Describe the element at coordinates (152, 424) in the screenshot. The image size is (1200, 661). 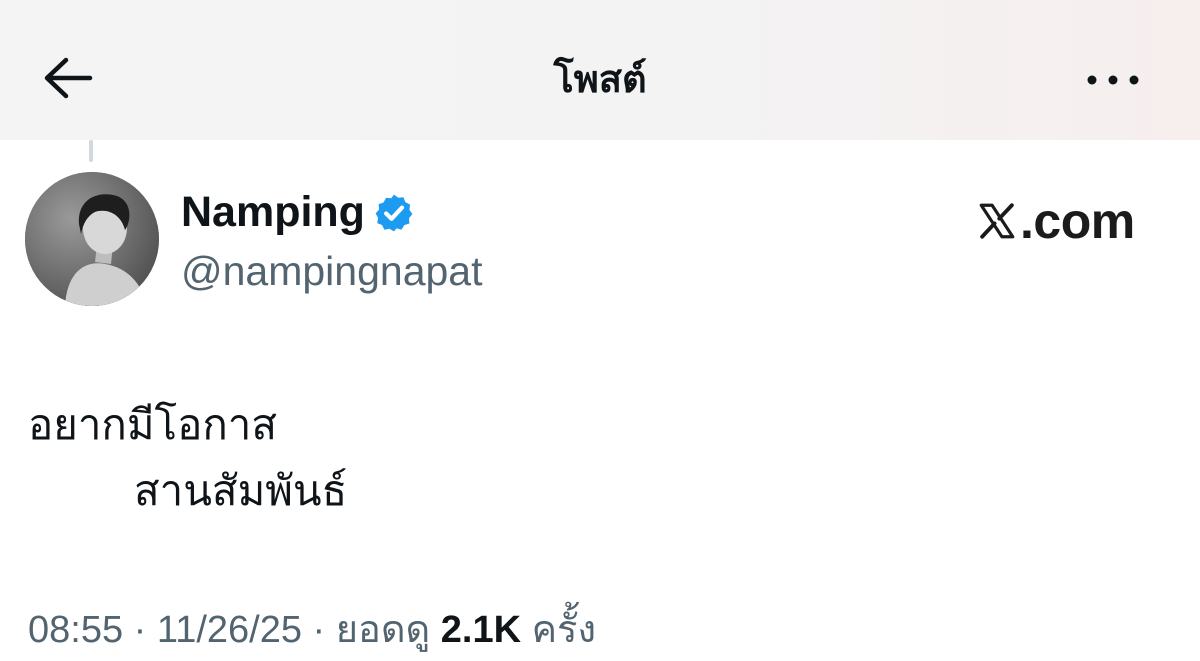
I see `post-text-line-1: อยากมีโอกาส` at that location.